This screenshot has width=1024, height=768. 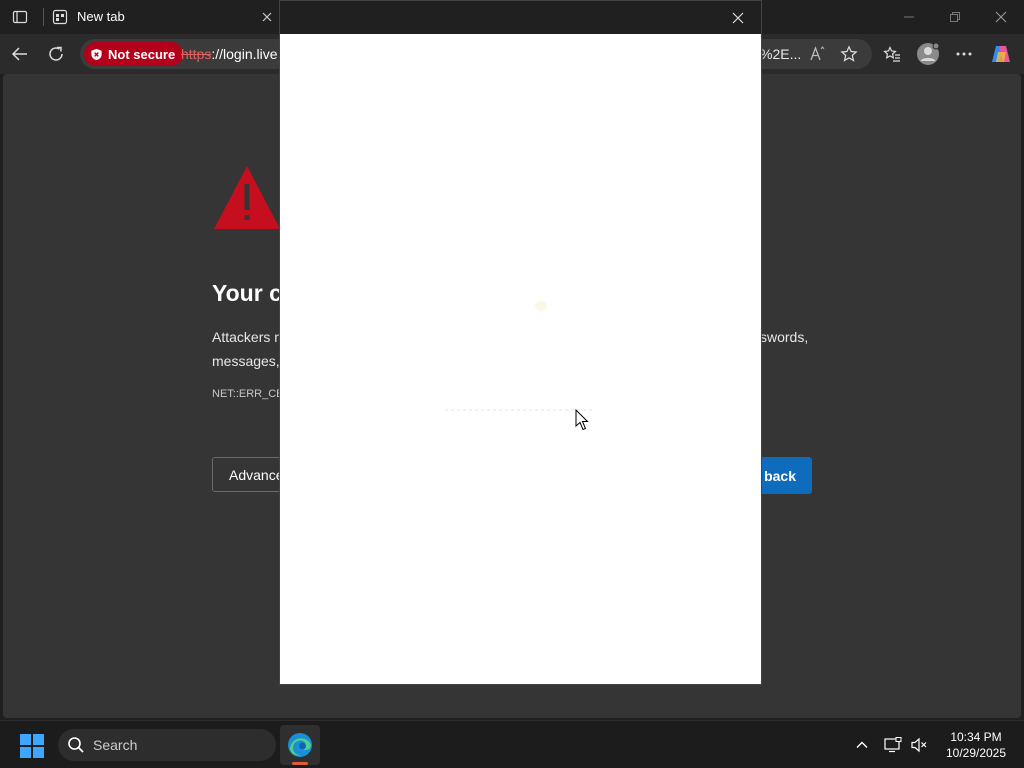 What do you see at coordinates (893, 745) in the screenshot?
I see `display-icon` at bounding box center [893, 745].